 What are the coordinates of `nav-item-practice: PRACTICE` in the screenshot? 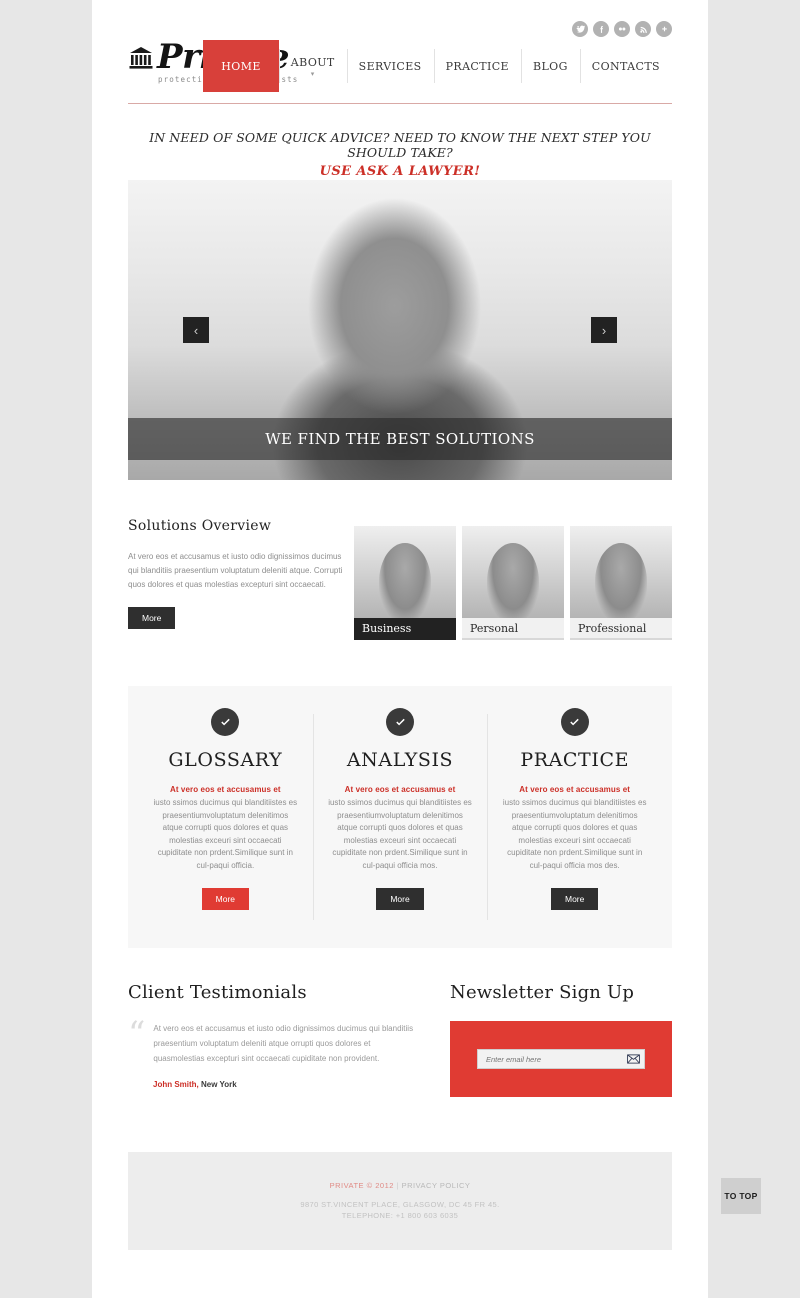 It's located at (477, 66).